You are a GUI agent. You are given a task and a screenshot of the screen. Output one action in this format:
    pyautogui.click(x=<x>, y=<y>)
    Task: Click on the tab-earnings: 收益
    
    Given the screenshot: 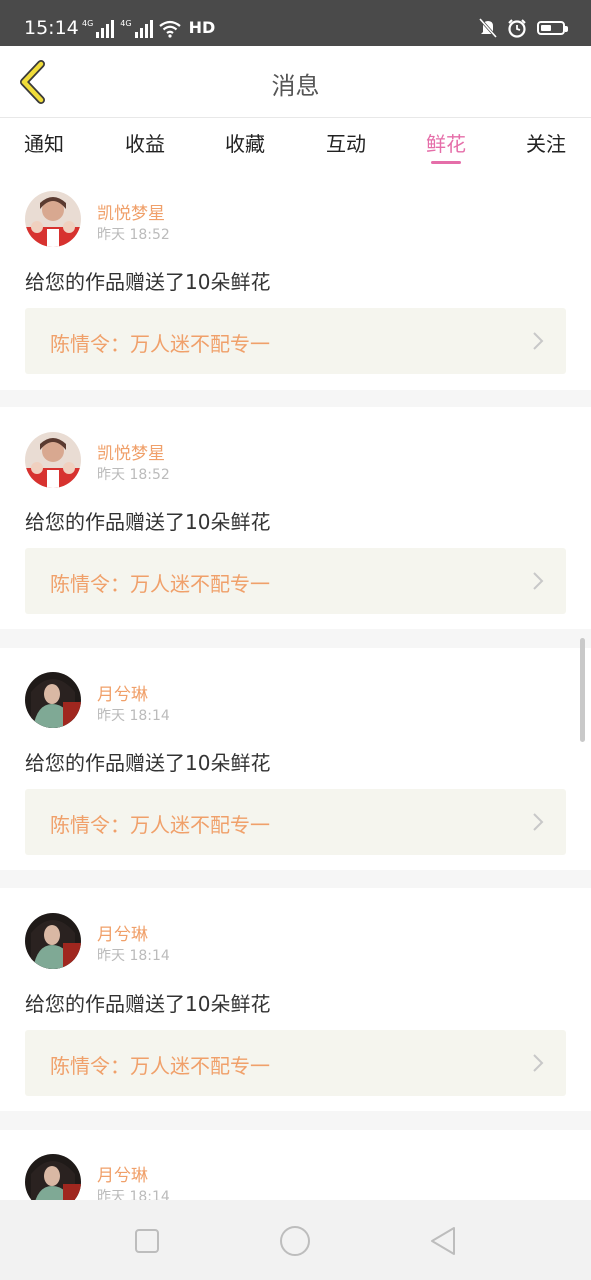 What is the action you would take?
    pyautogui.click(x=145, y=142)
    